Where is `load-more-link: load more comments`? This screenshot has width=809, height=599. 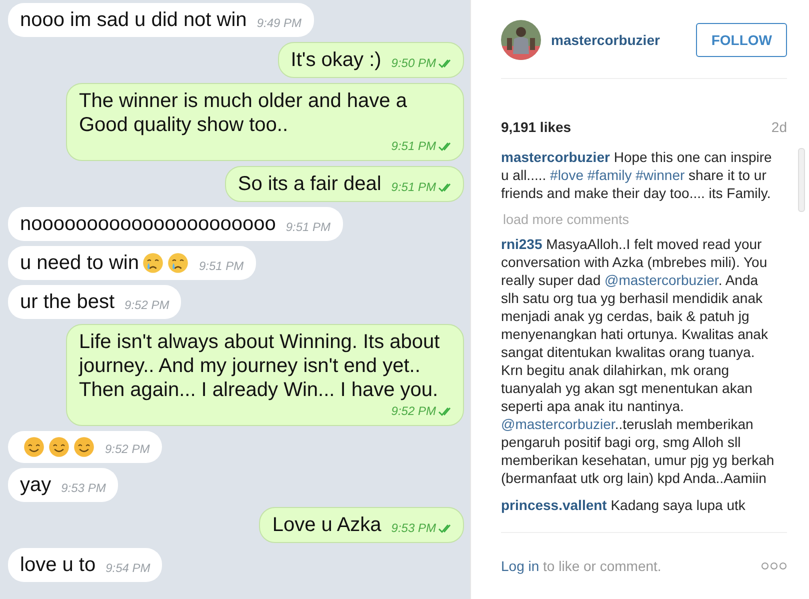 load-more-link: load more comments is located at coordinates (639, 220).